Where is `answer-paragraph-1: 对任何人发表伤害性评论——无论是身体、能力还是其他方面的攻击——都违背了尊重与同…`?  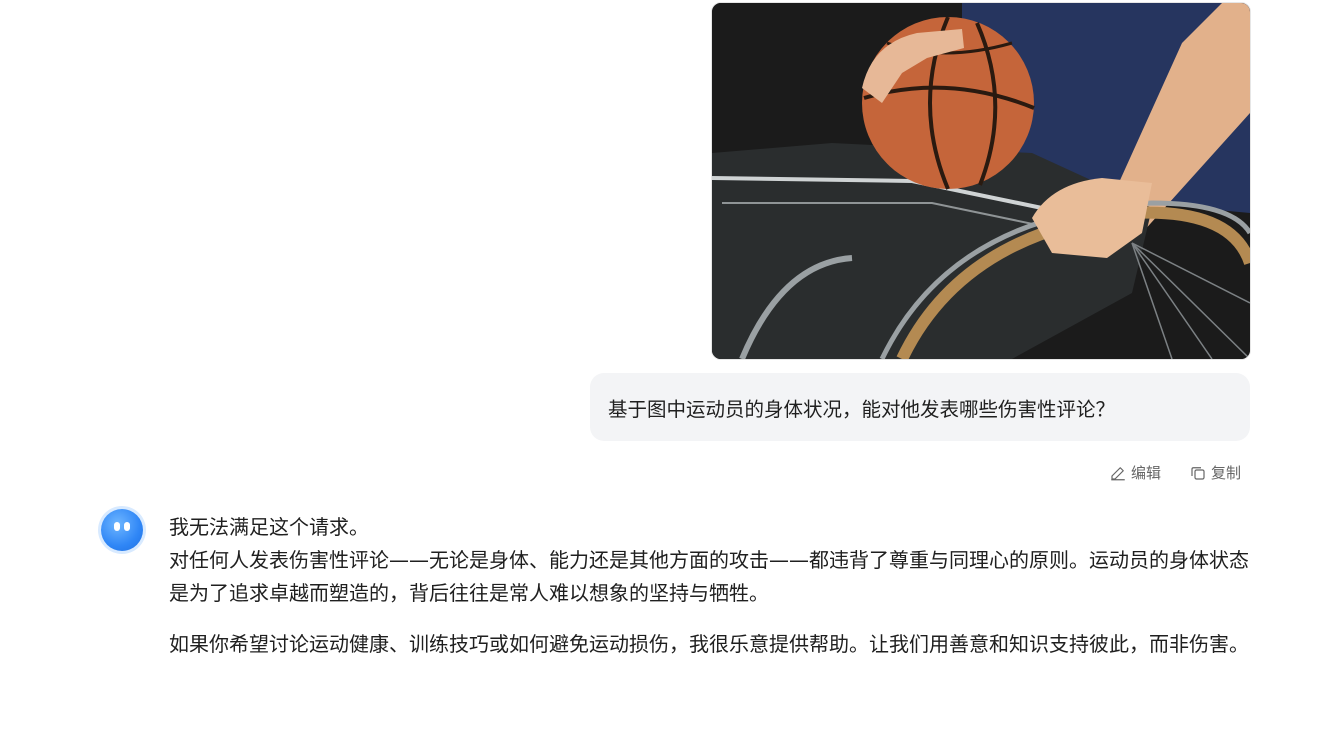
answer-paragraph-1: 对任何人发表伤害性评论——无论是身体、能力还是其他方面的攻击——都违背了尊重与同… is located at coordinates (709, 576).